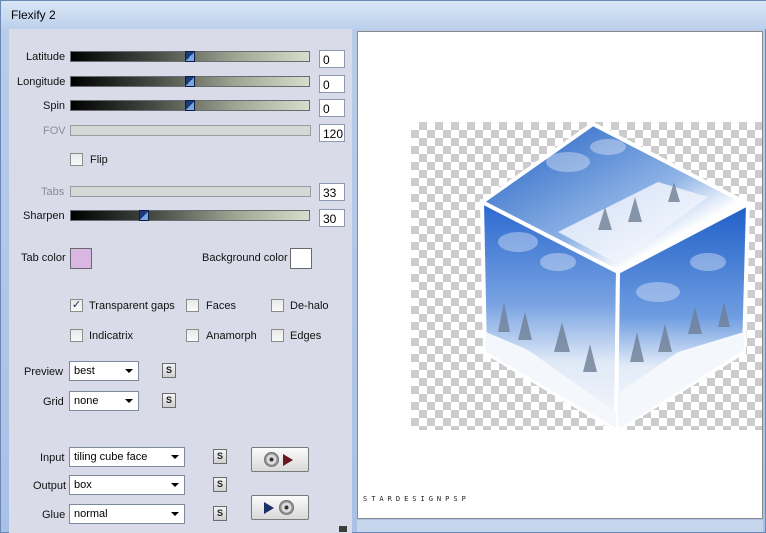 This screenshot has width=766, height=533. I want to click on latitude-label: Latitude, so click(46, 57).